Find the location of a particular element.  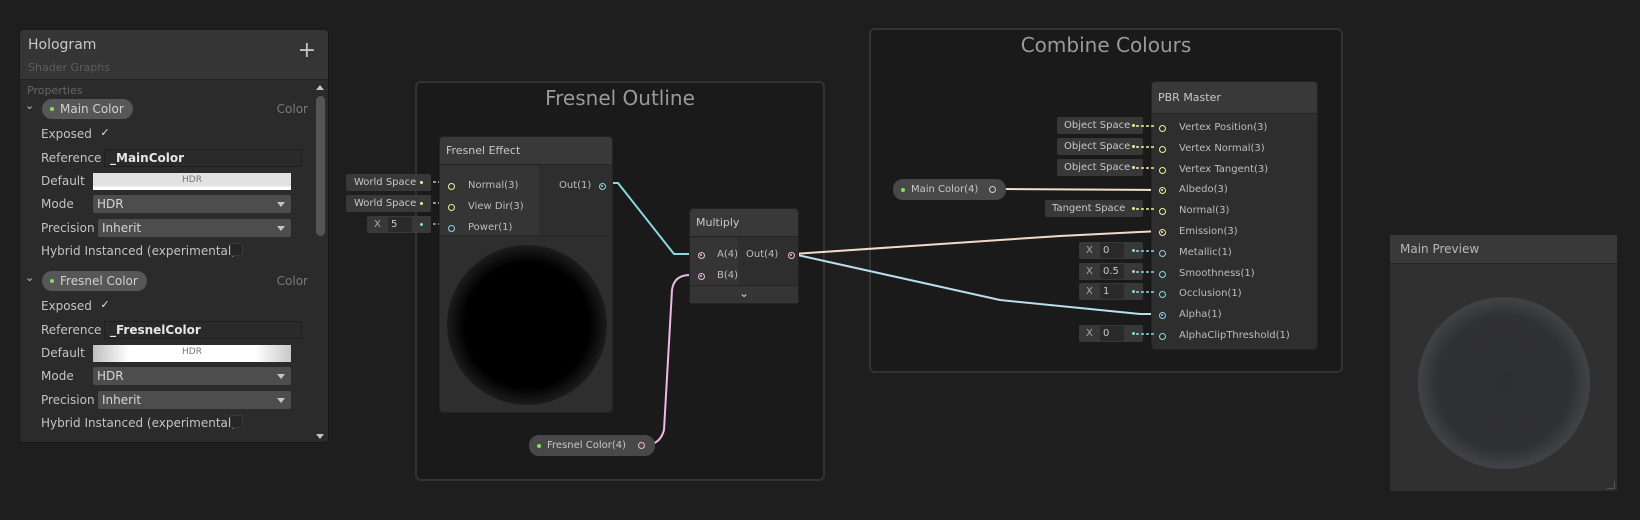

property-type: Color is located at coordinates (292, 281).